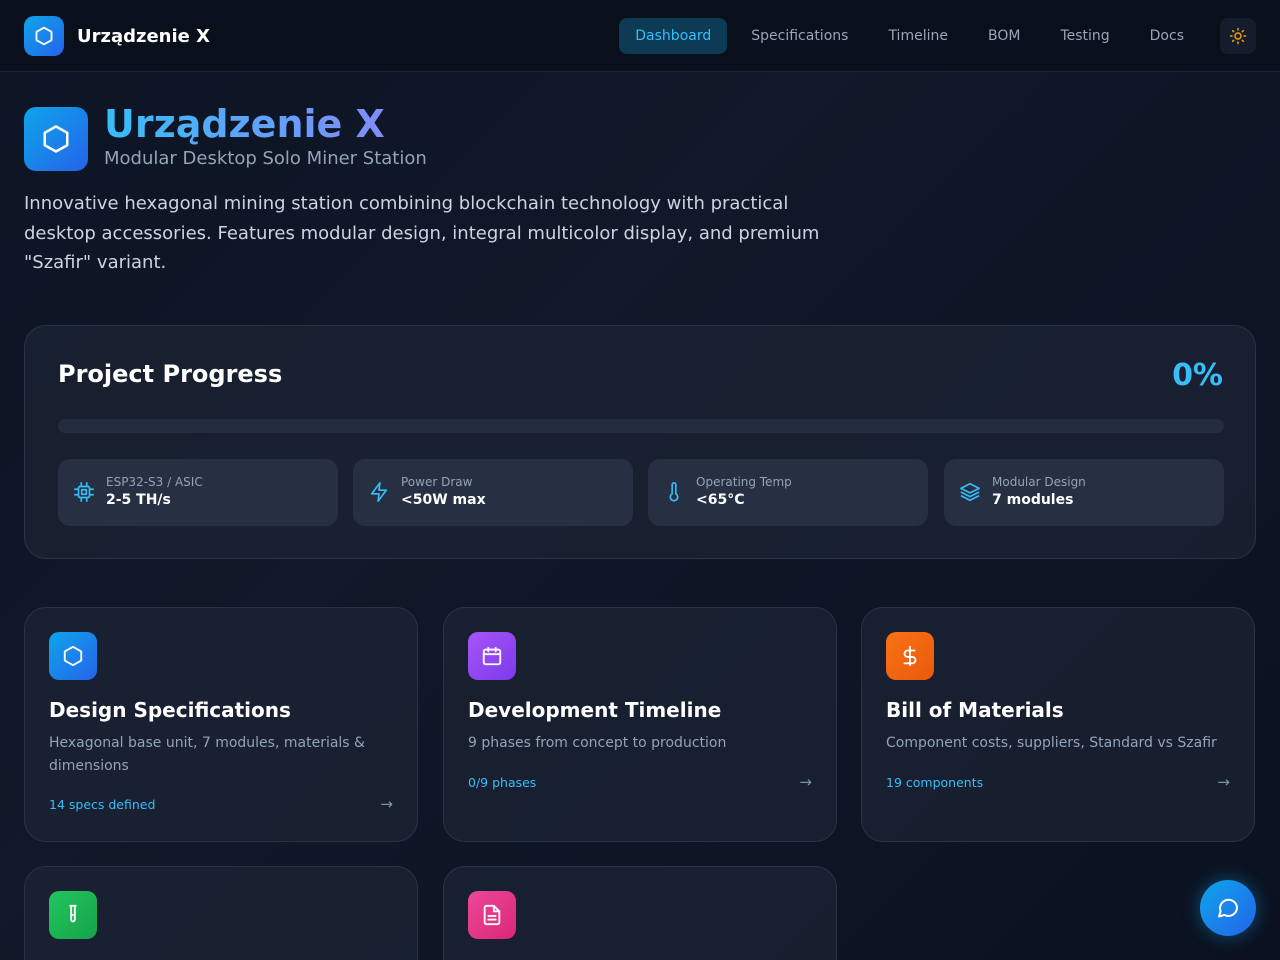 The width and height of the screenshot is (1280, 960). Describe the element at coordinates (437, 482) in the screenshot. I see `stat-label: Power Draw` at that location.